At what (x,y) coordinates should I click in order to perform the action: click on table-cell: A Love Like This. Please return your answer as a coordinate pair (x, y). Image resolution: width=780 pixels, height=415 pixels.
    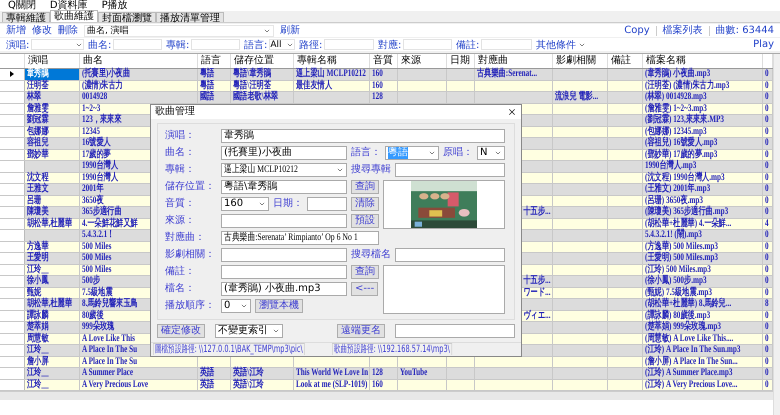
    Looking at the image, I should click on (108, 339).